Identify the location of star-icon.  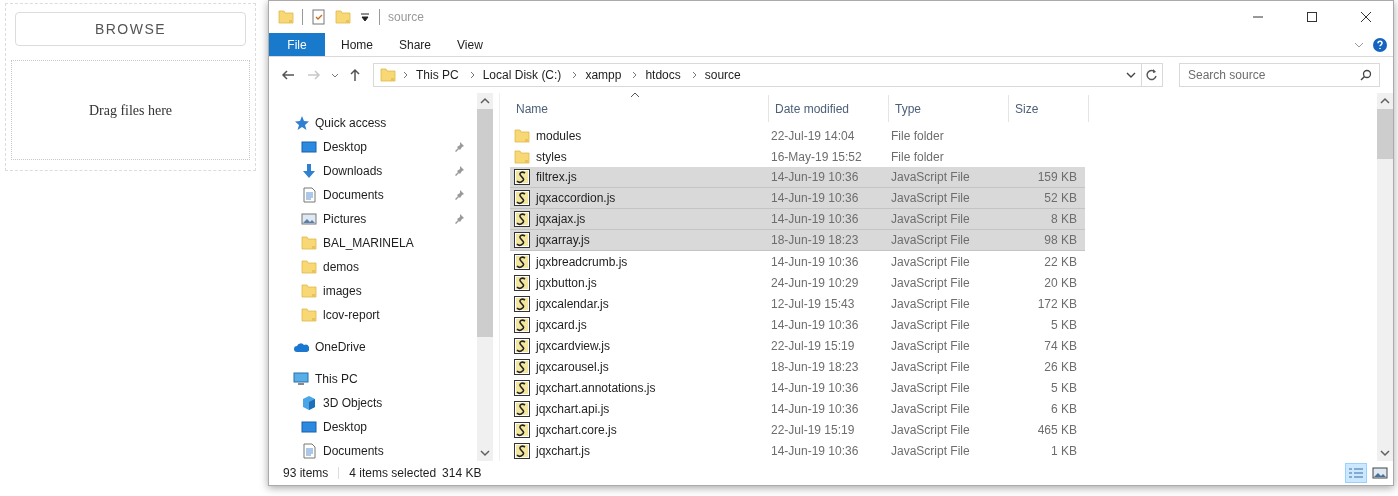
(301, 123).